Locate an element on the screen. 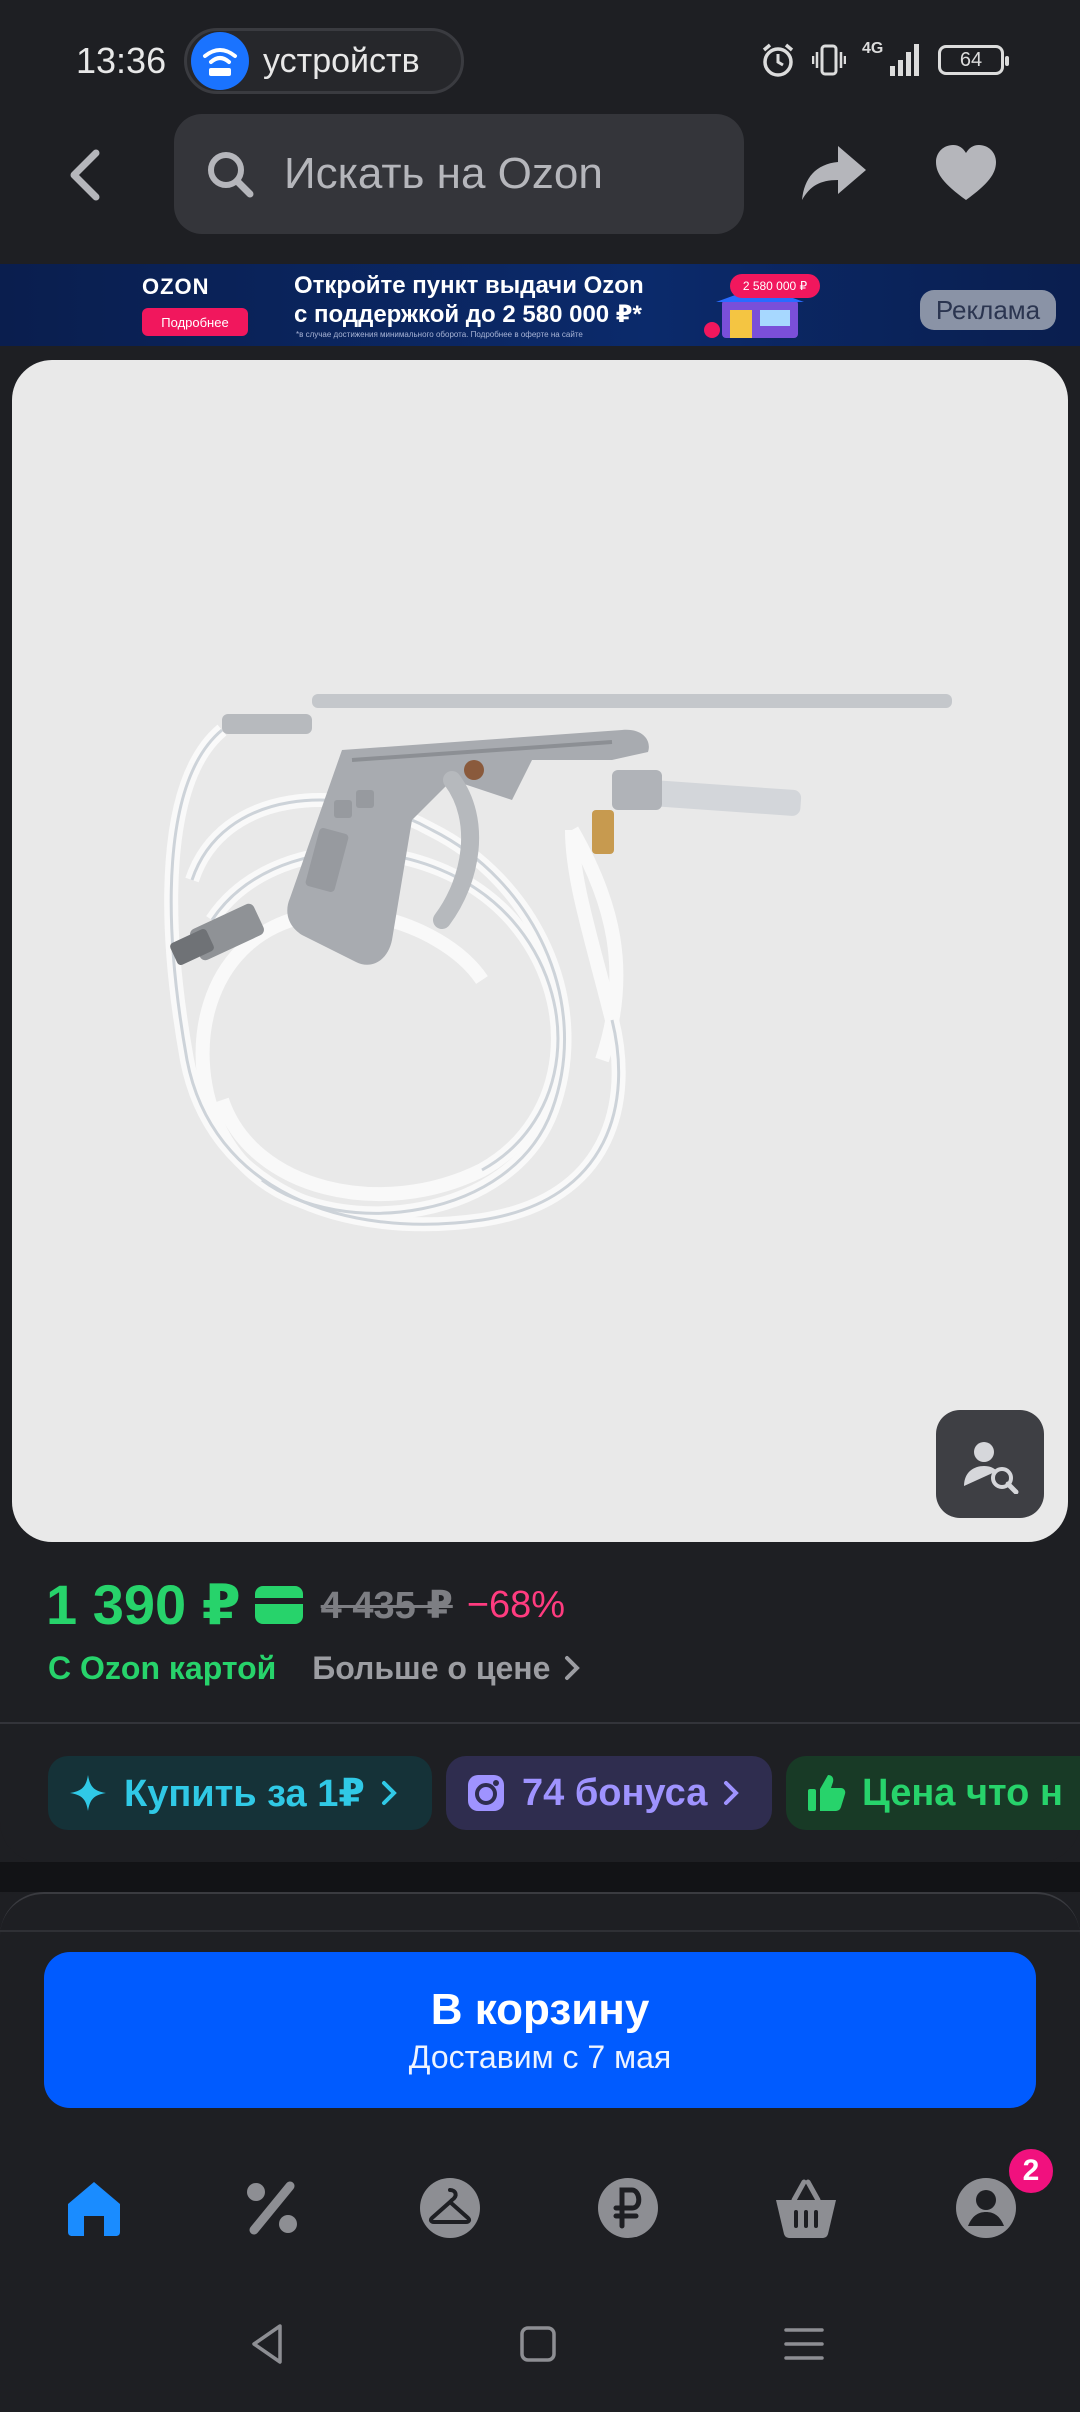  header: Искать на Ozon is located at coordinates (540, 174).